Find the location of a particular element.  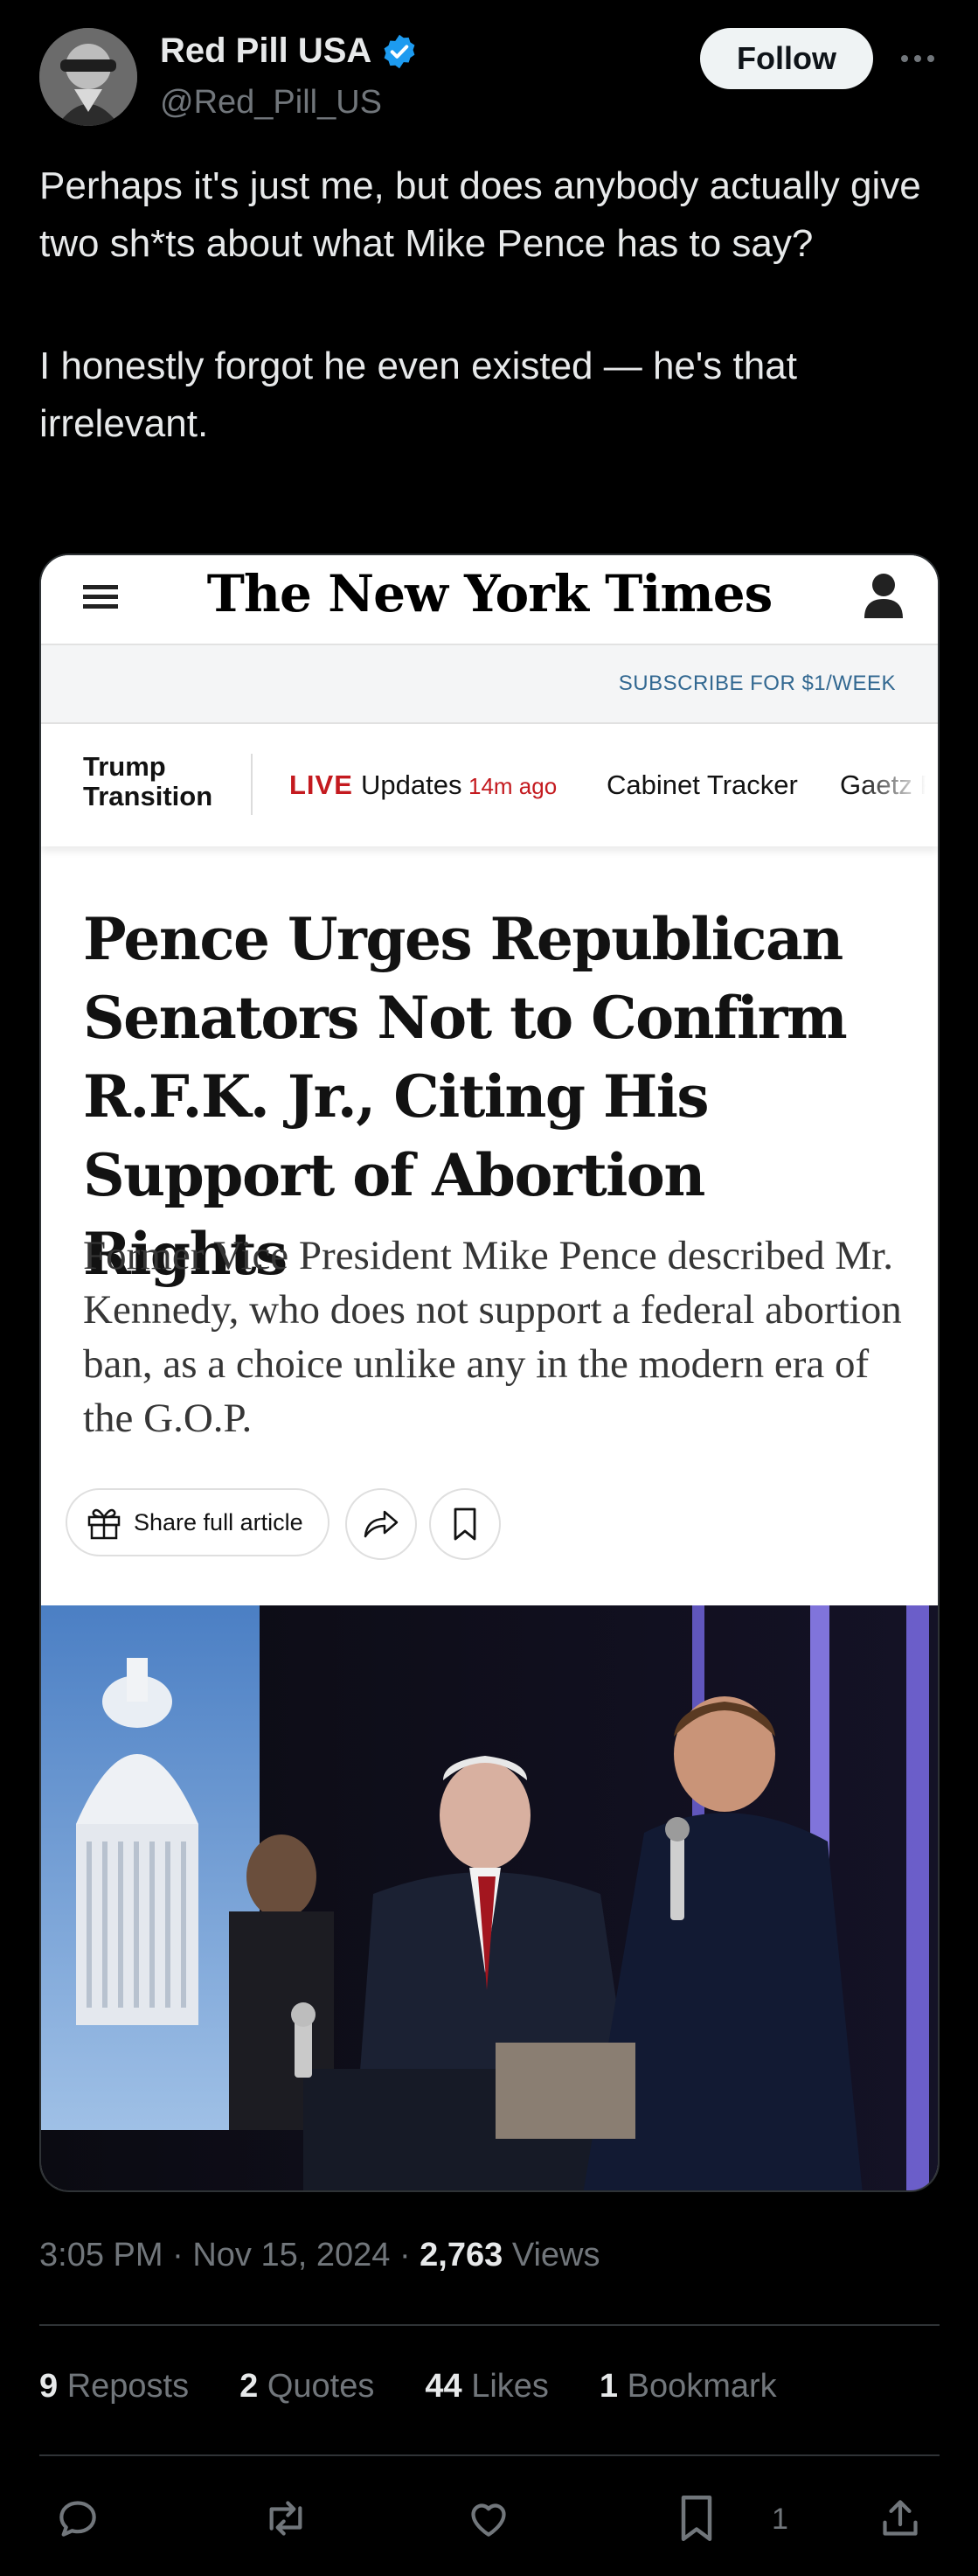

views-label: Views is located at coordinates (556, 2255).